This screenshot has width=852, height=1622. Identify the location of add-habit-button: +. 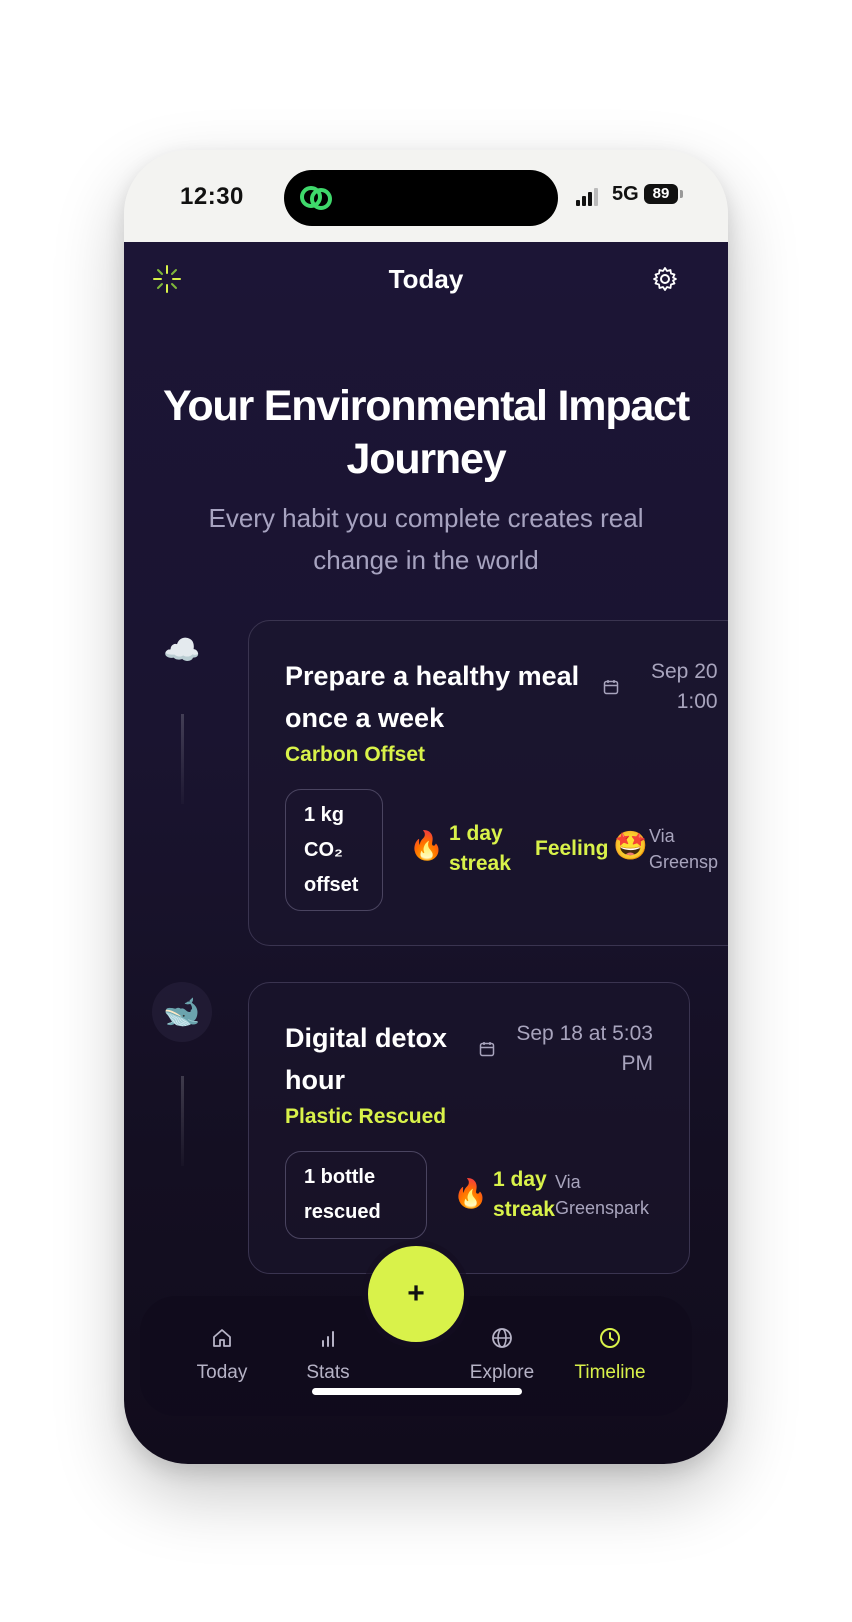
(416, 1294).